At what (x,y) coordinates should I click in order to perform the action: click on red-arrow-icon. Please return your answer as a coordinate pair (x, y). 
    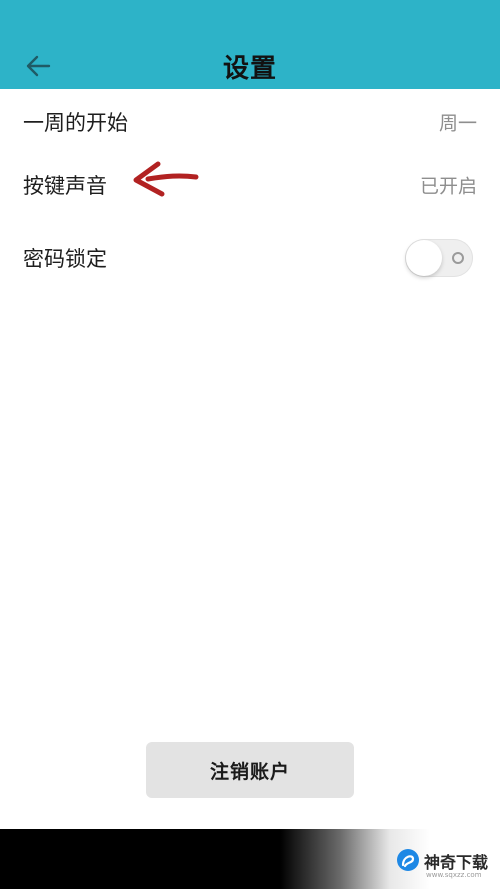
    Looking at the image, I should click on (166, 179).